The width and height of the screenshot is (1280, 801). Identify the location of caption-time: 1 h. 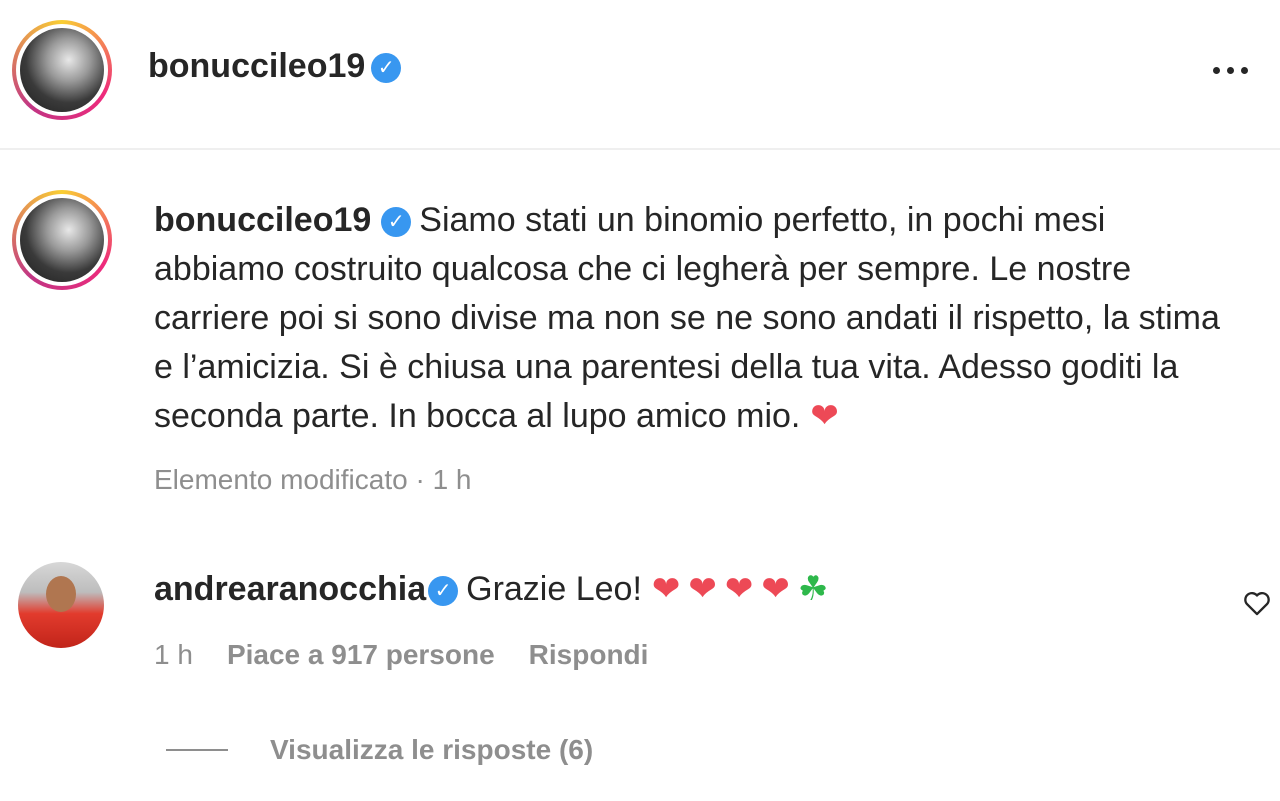
(452, 479).